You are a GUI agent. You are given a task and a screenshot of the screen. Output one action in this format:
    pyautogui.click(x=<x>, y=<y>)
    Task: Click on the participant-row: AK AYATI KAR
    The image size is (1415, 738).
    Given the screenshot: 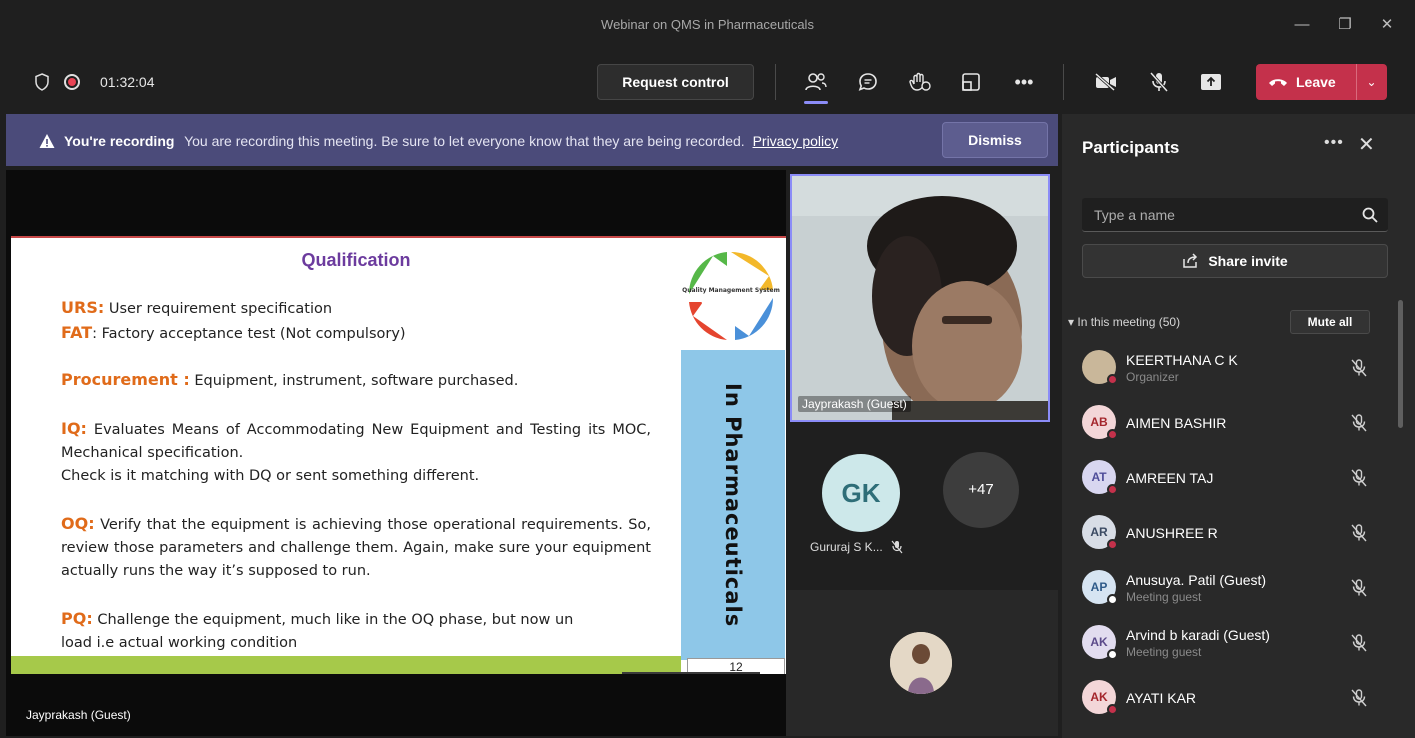 What is the action you would take?
    pyautogui.click(x=1227, y=699)
    